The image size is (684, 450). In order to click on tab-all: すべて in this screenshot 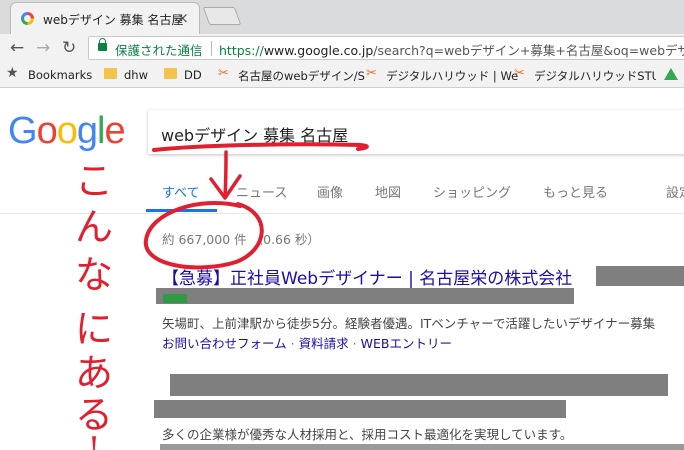, I will do `click(181, 191)`.